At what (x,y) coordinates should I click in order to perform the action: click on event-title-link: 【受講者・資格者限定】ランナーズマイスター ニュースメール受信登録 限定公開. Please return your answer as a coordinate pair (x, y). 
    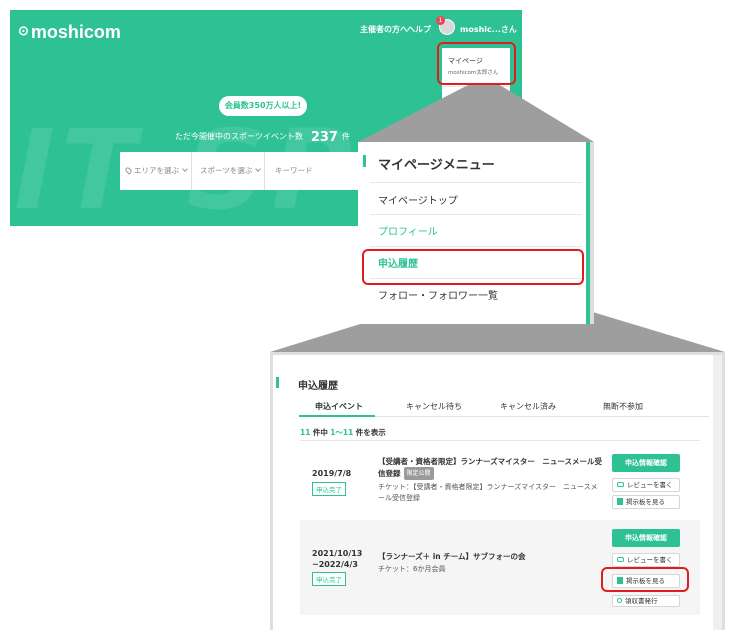
    Looking at the image, I should click on (491, 468).